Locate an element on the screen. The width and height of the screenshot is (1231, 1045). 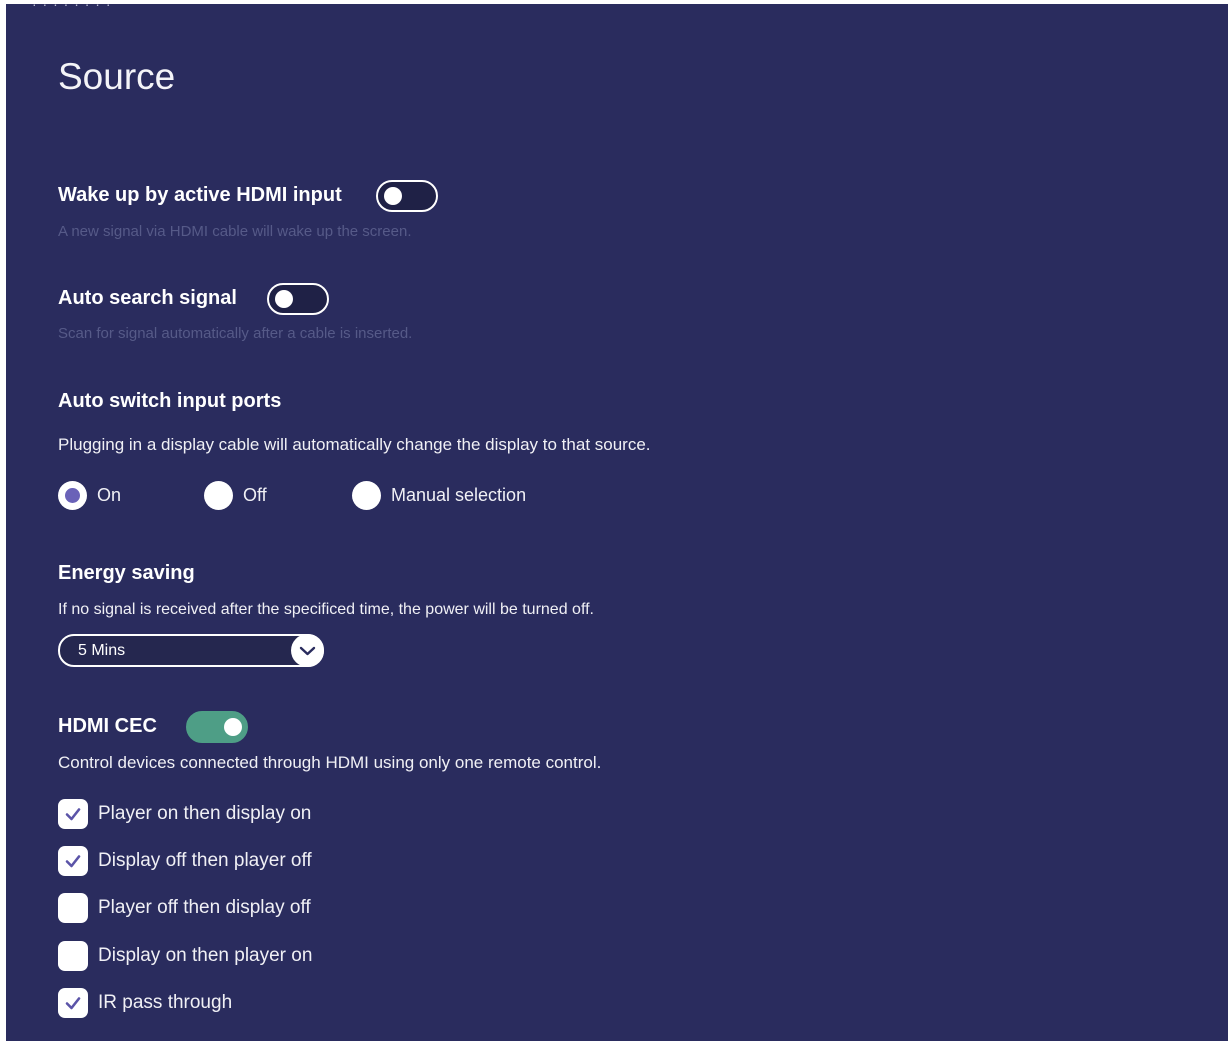
wake-hdmi-toggle is located at coordinates (407, 196).